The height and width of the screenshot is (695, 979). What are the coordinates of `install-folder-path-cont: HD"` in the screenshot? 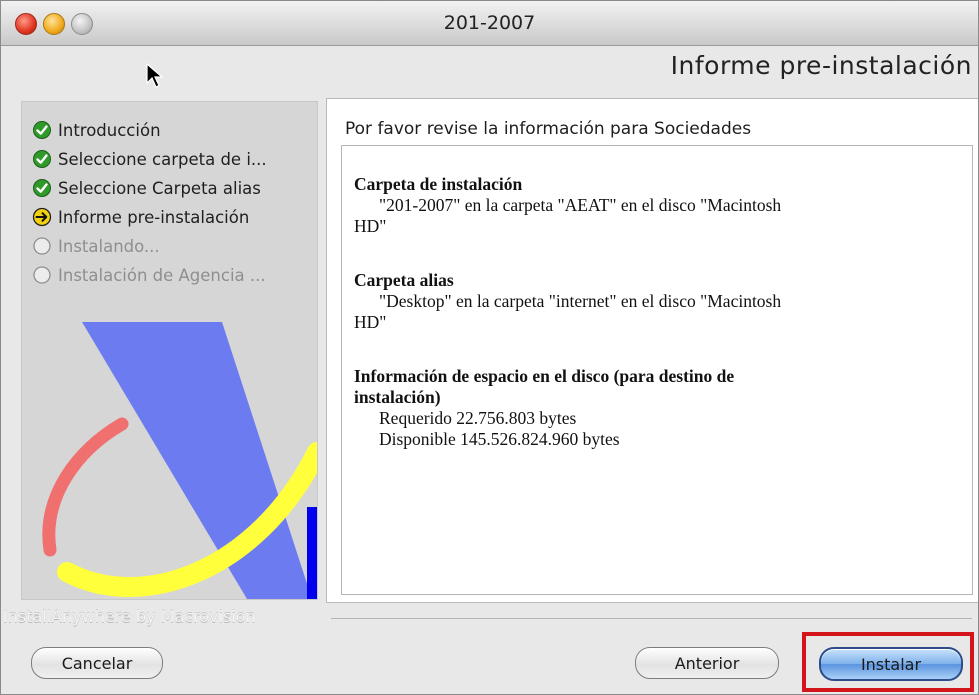 It's located at (370, 226).